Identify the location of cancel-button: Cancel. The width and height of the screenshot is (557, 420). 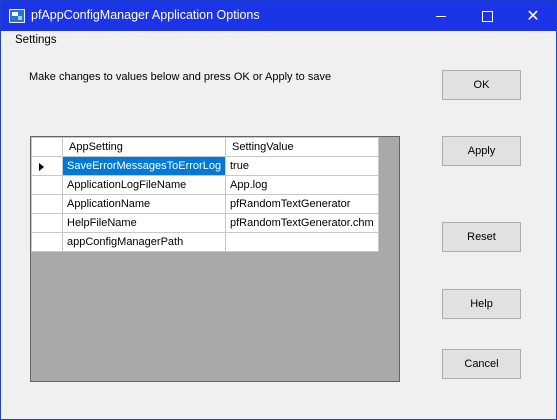
(481, 364).